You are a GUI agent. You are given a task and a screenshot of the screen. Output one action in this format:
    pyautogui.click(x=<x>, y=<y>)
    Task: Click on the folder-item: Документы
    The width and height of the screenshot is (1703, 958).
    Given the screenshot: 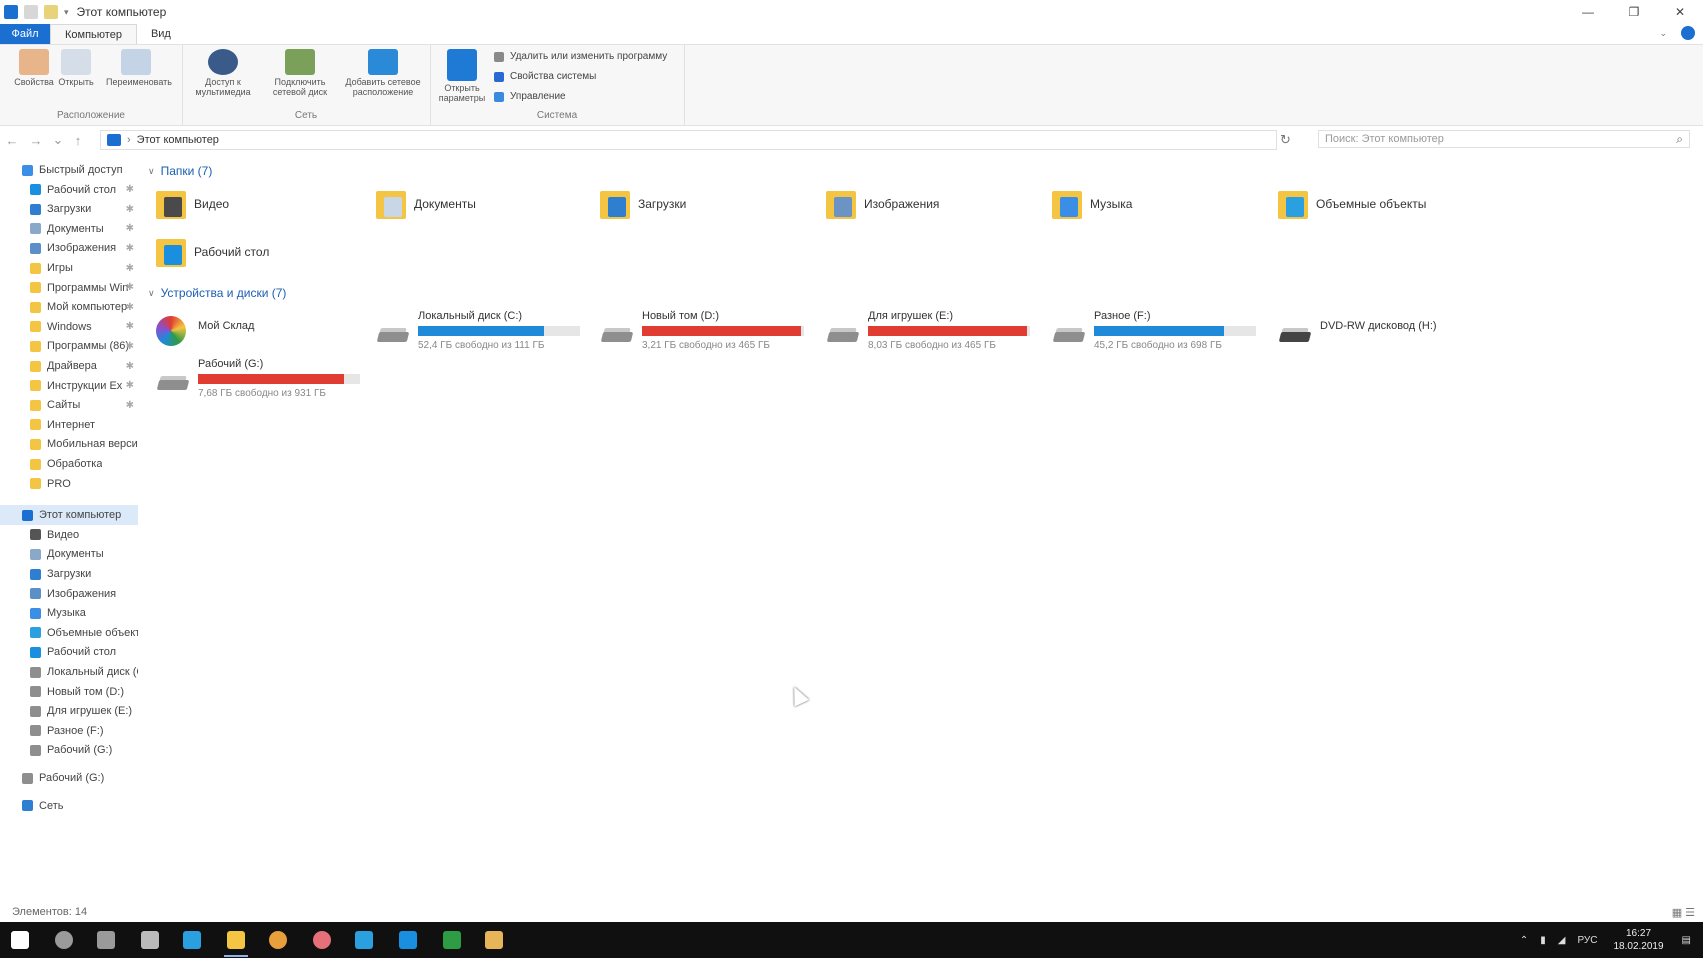 What is the action you would take?
    pyautogui.click(x=481, y=204)
    